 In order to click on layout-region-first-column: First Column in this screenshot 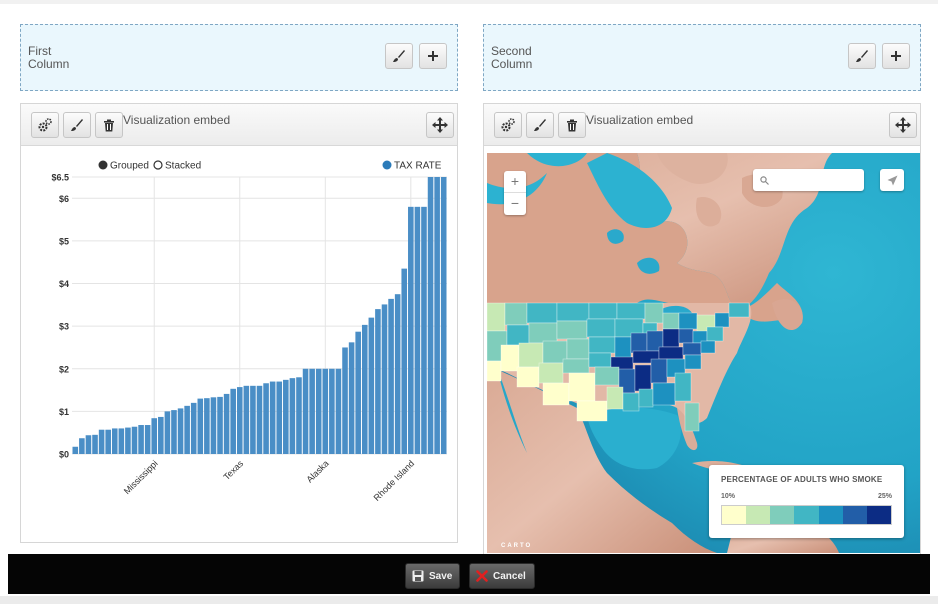, I will do `click(239, 57)`.